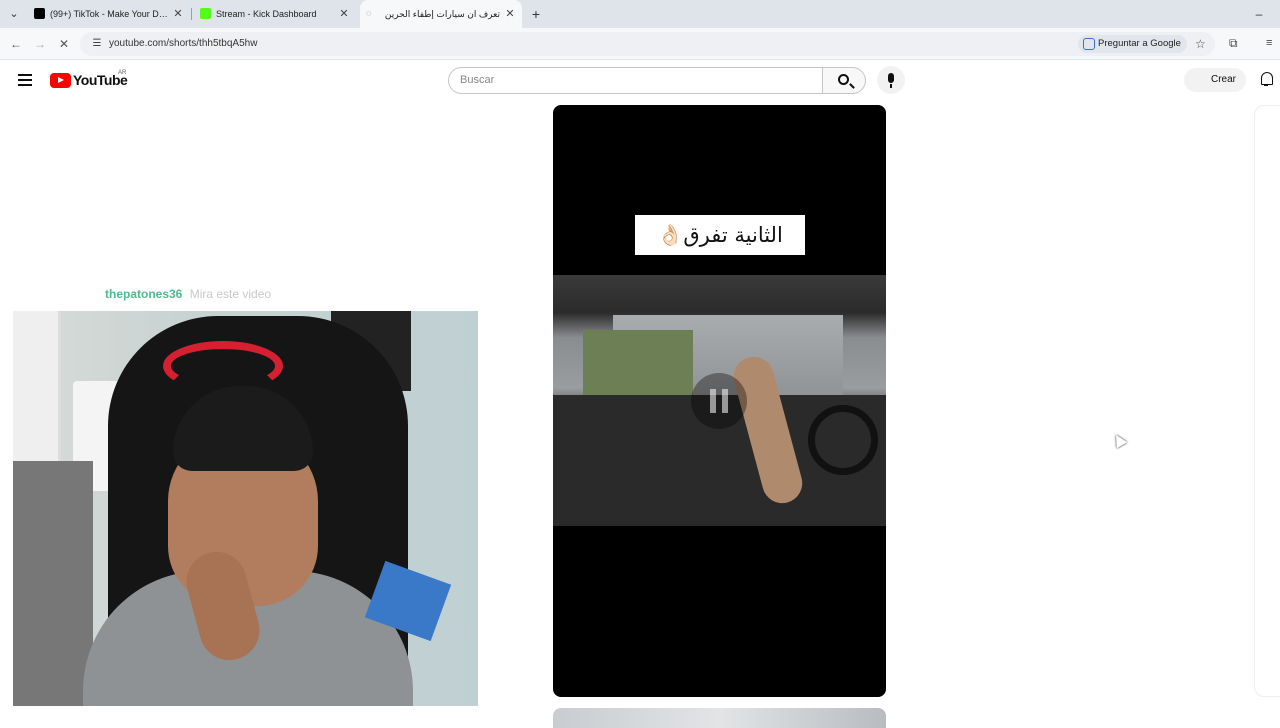  What do you see at coordinates (205, 13) in the screenshot?
I see `kick-favicon-icon` at bounding box center [205, 13].